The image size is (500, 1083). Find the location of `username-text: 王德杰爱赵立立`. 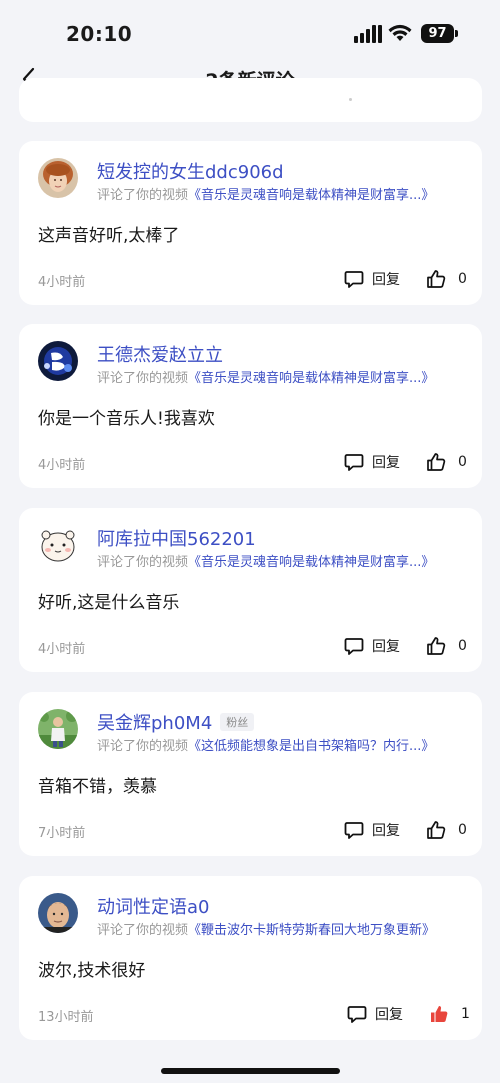

username-text: 王德杰爱赵立立 is located at coordinates (160, 355).